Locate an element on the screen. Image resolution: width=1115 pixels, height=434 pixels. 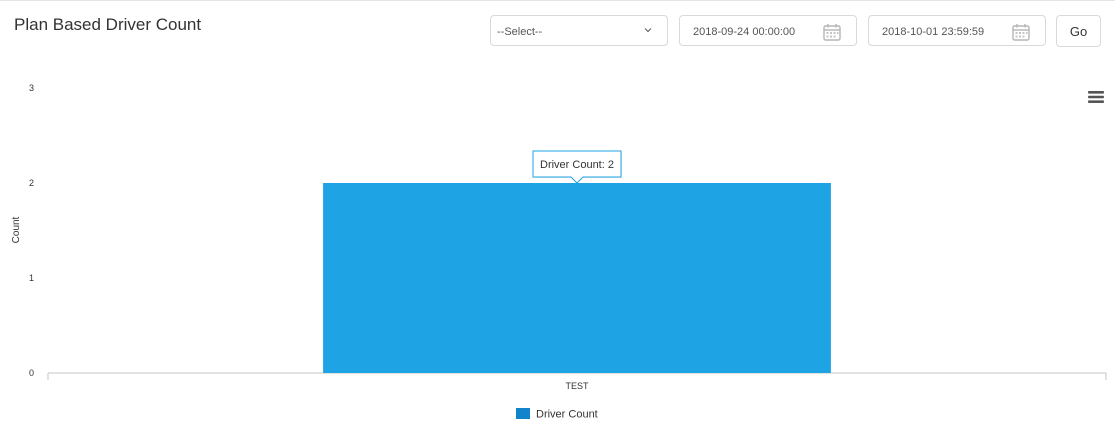
legend-label: Driver Count is located at coordinates (567, 415).